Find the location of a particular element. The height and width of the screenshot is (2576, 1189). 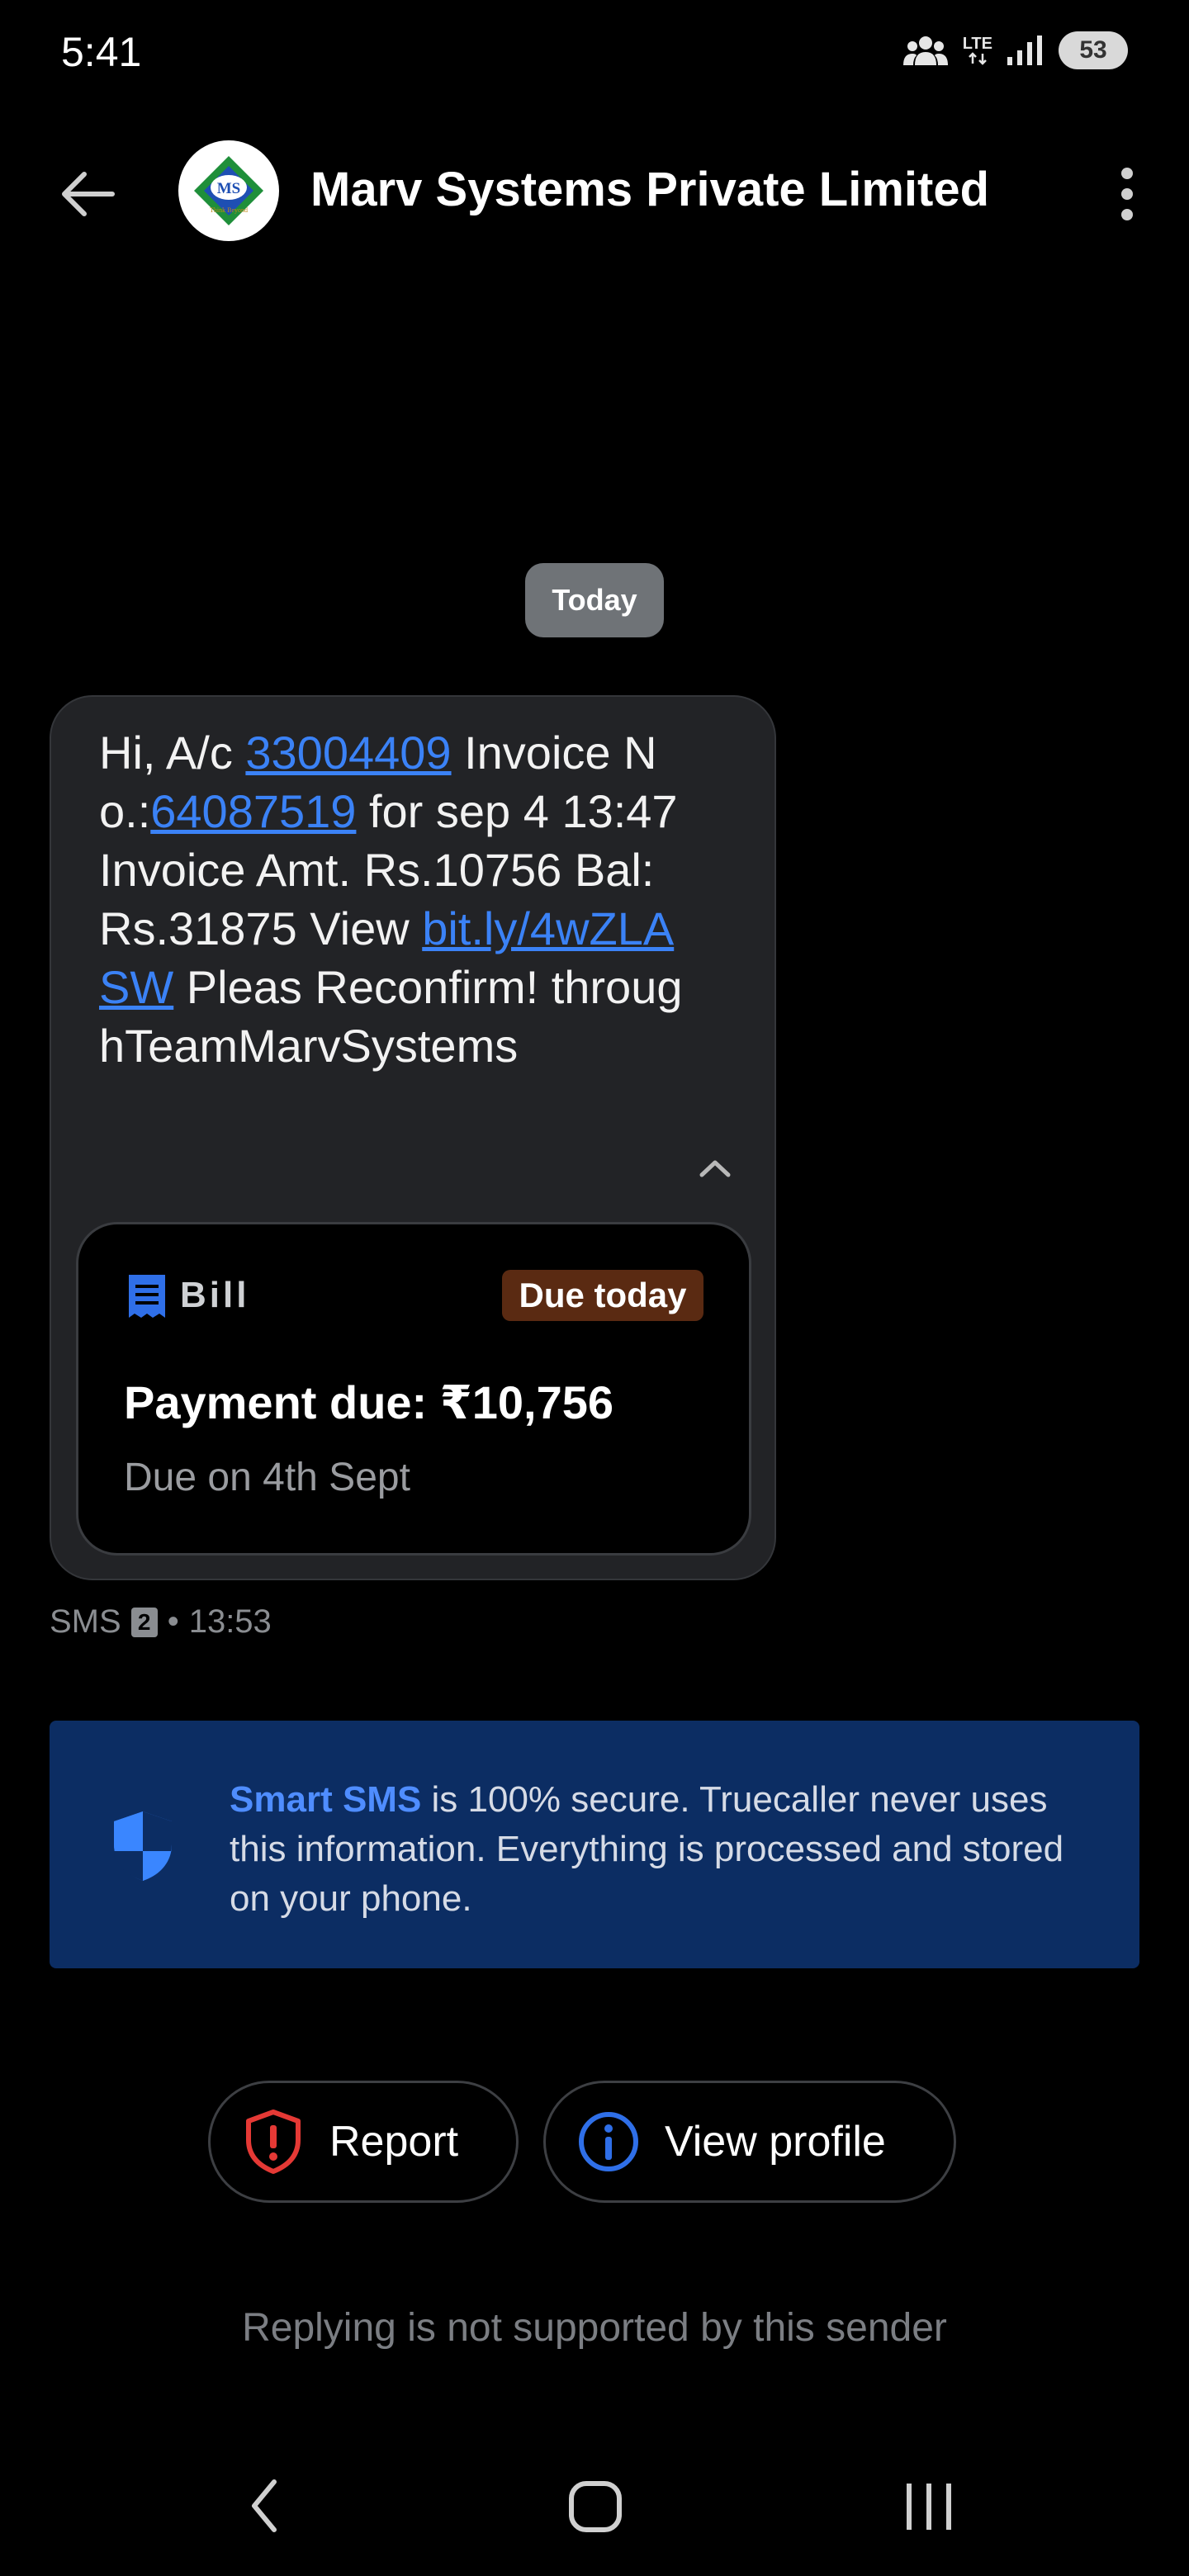

data-arrows-icon is located at coordinates (977, 58).